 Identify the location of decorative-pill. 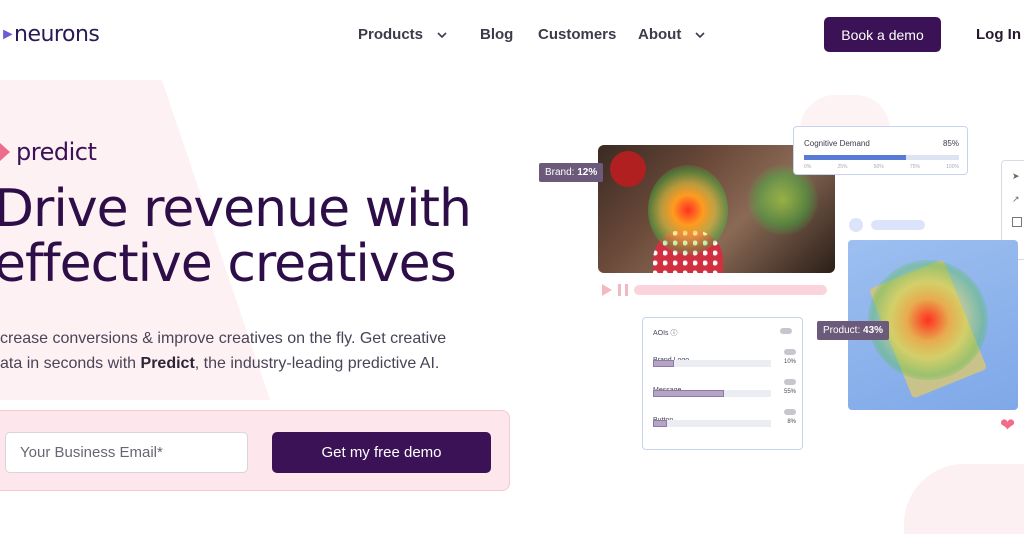
(898, 225).